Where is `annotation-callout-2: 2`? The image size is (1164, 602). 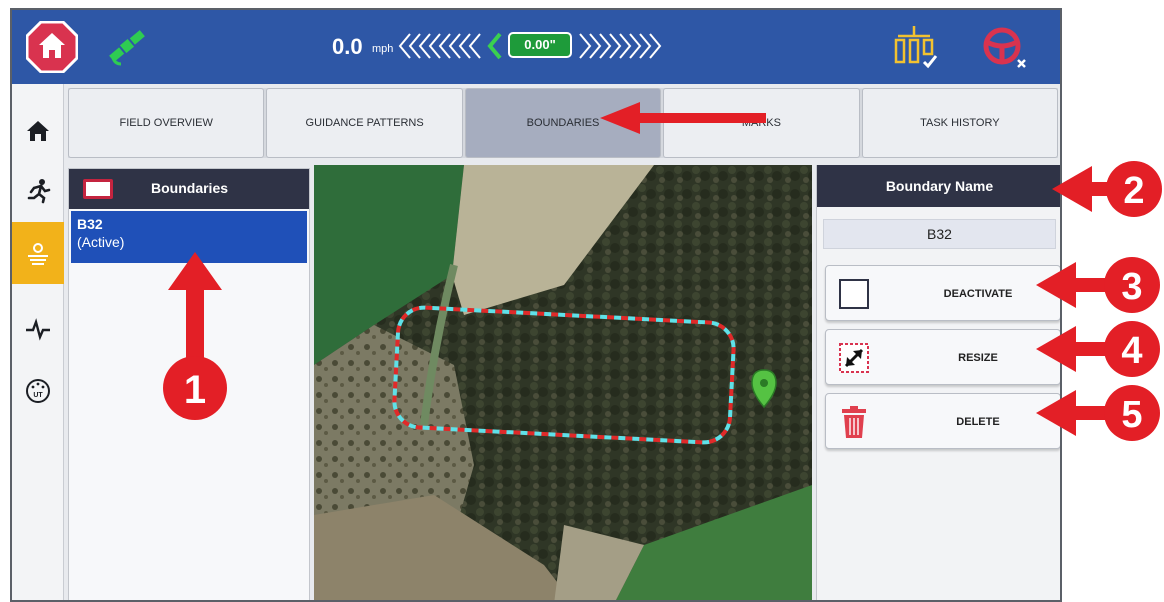 annotation-callout-2: 2 is located at coordinates (1107, 189).